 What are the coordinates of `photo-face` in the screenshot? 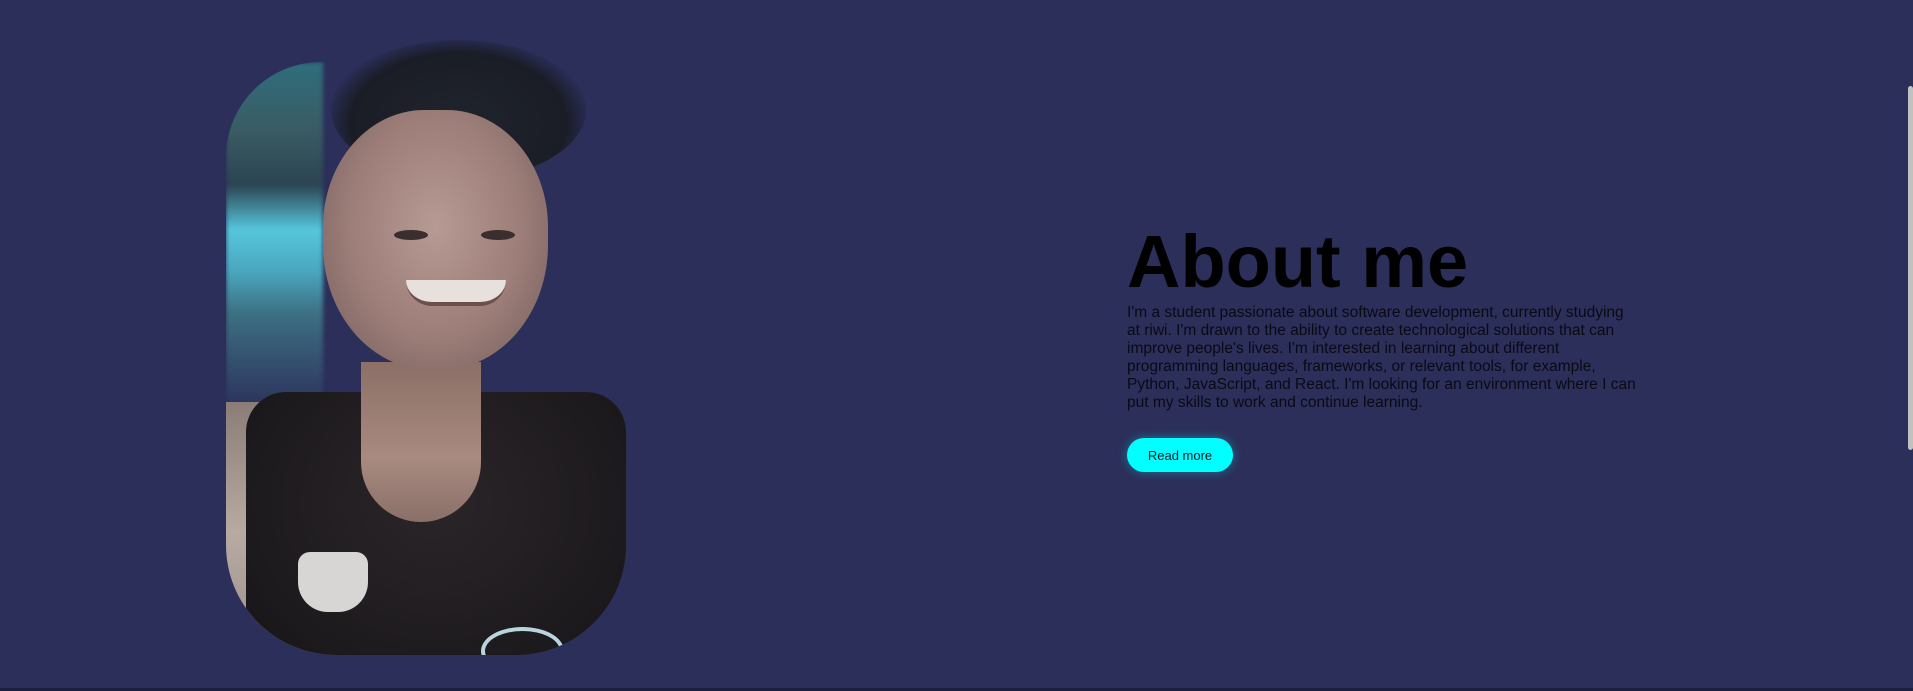 It's located at (435, 240).